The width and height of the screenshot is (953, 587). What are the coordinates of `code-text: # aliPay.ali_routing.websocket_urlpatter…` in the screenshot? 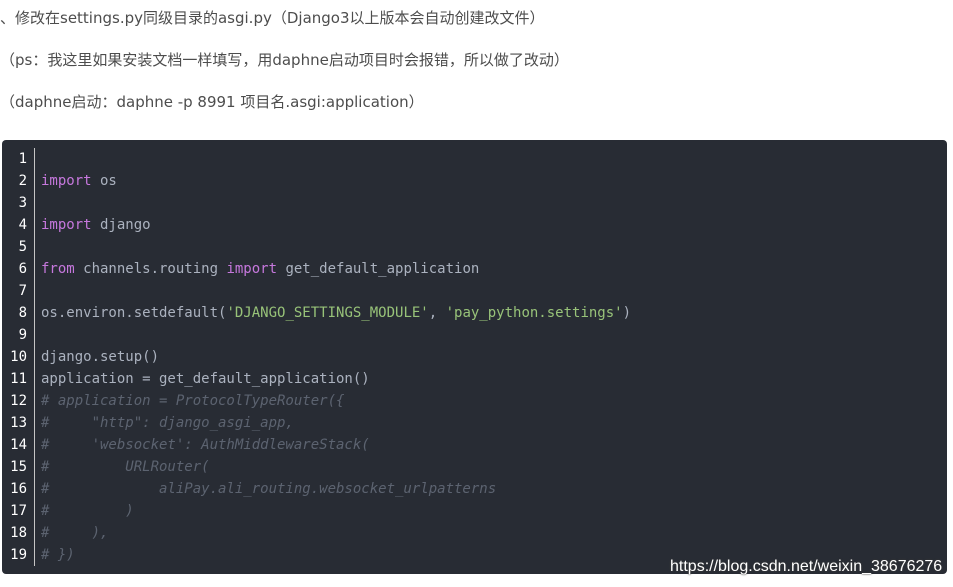 It's located at (268, 489).